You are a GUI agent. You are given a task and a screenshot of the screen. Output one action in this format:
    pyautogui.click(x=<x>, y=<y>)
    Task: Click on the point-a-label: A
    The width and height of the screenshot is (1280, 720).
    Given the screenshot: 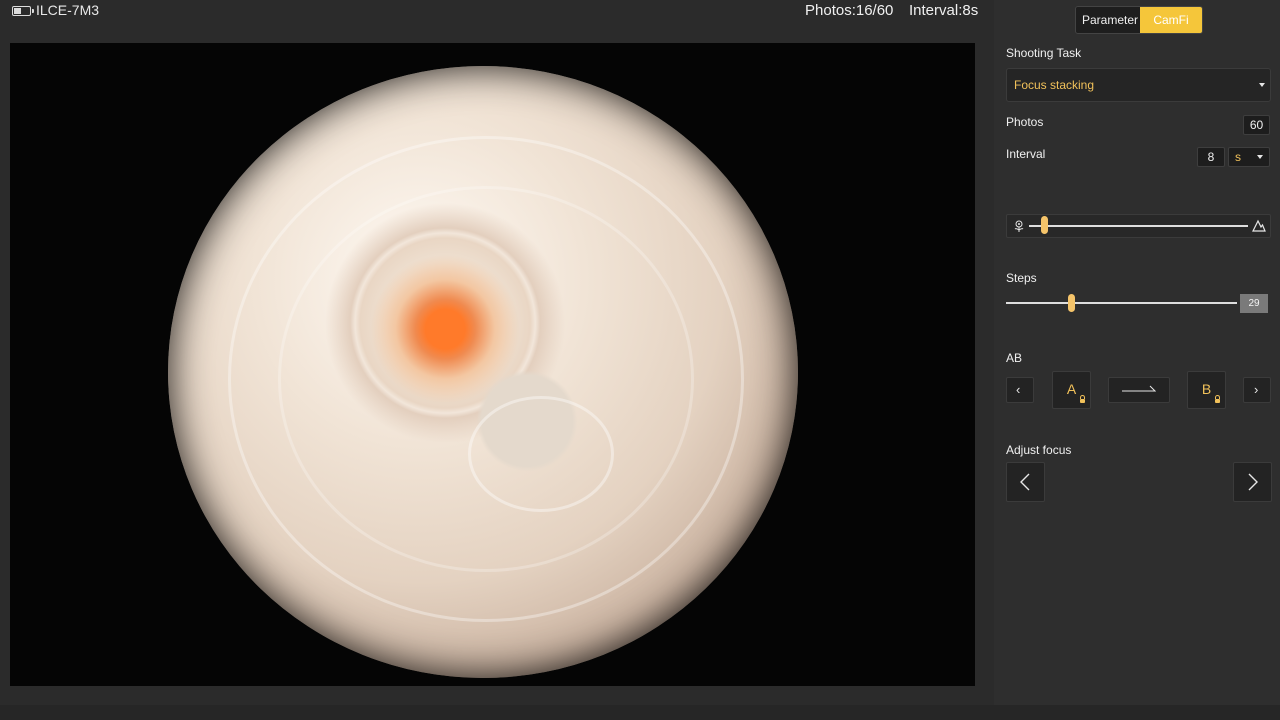 What is the action you would take?
    pyautogui.click(x=1071, y=389)
    